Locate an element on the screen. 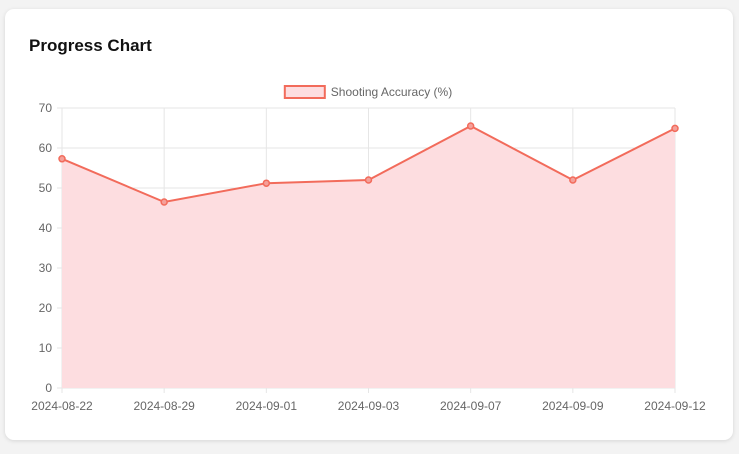 The width and height of the screenshot is (739, 454). y-tick-label: 20 is located at coordinates (46, 308).